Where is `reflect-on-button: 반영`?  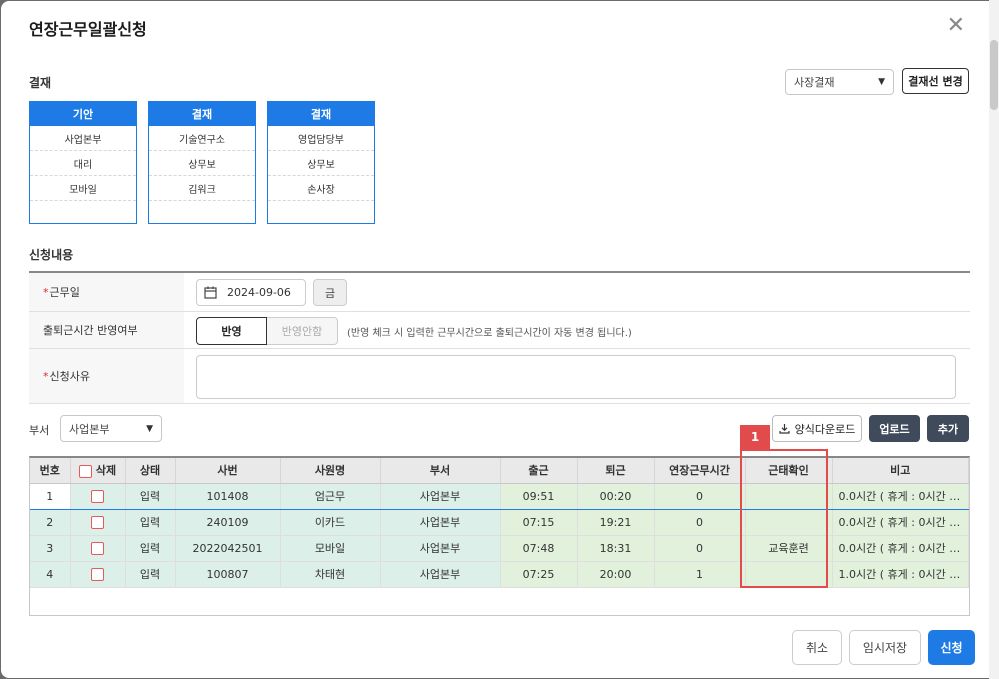
reflect-on-button: 반영 is located at coordinates (231, 331).